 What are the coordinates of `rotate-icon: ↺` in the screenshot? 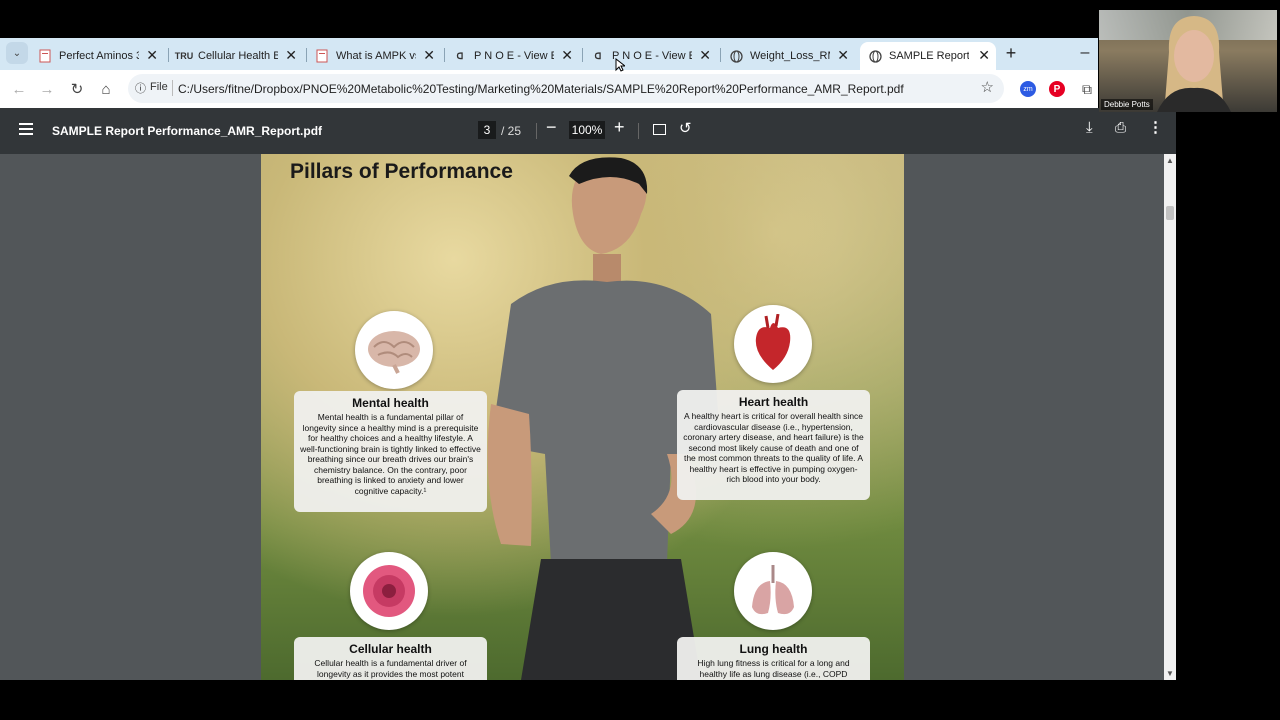 It's located at (685, 128).